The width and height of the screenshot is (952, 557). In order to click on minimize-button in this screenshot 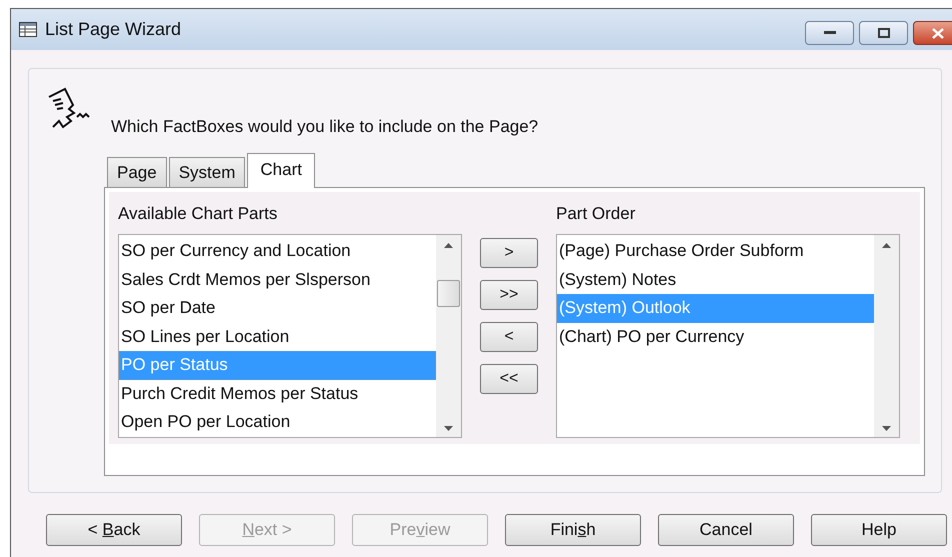, I will do `click(829, 33)`.